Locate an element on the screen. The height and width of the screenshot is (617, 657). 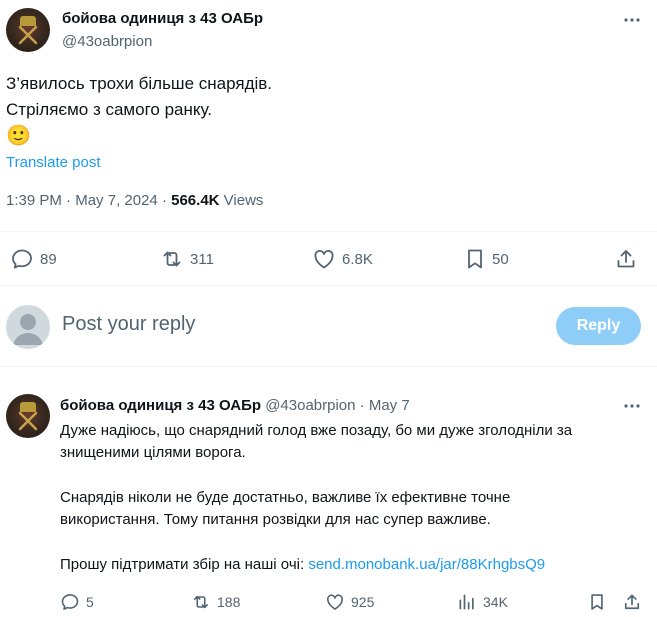
reply-count: 89 is located at coordinates (48, 259).